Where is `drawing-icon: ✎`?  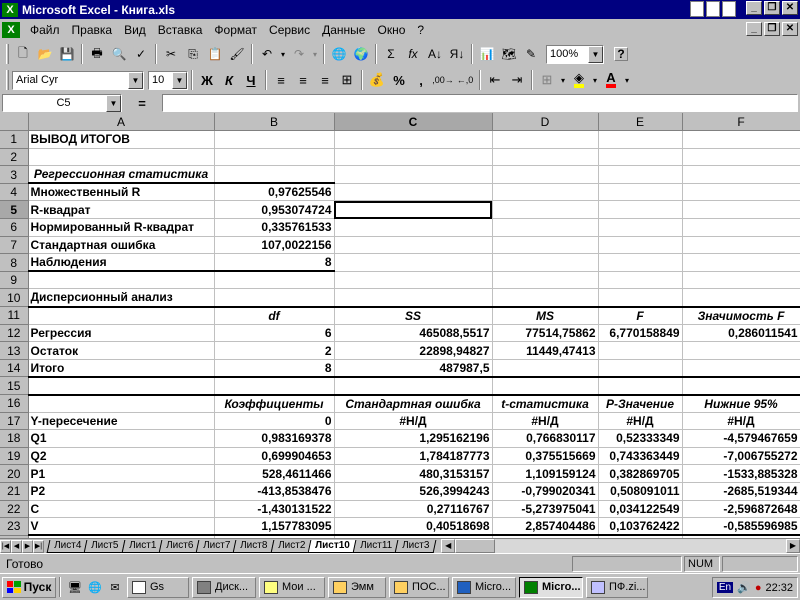
drawing-icon: ✎ is located at coordinates (531, 54).